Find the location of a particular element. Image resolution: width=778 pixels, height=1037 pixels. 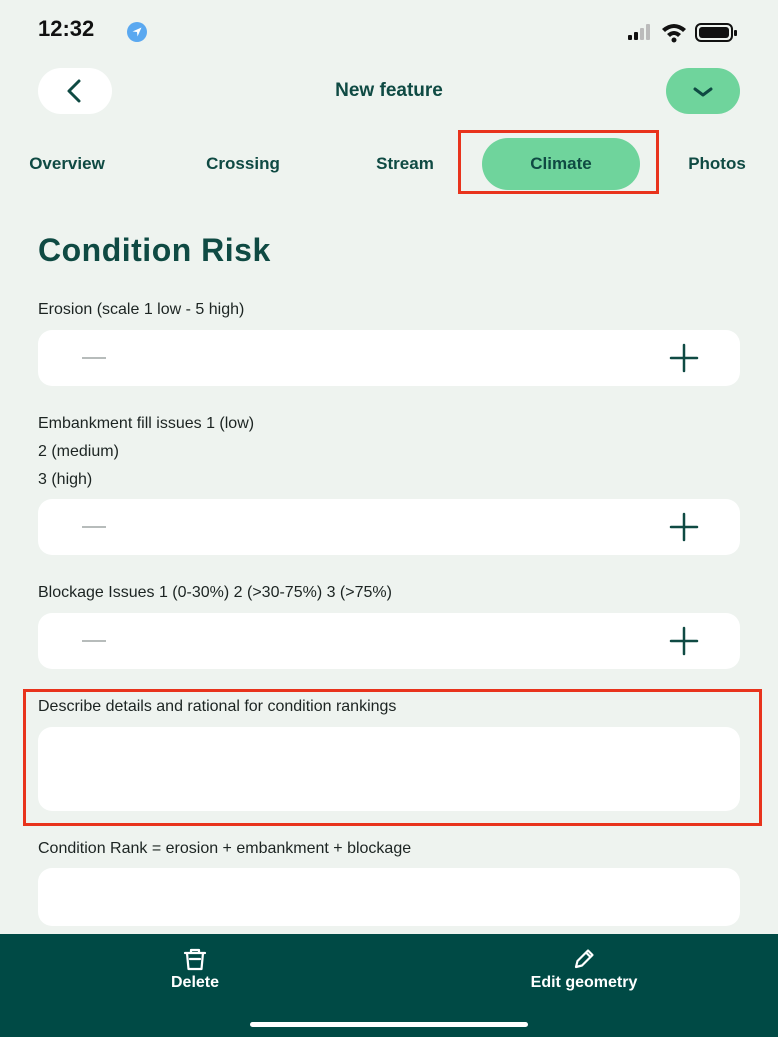

tab-photos: Photos is located at coordinates (717, 164).